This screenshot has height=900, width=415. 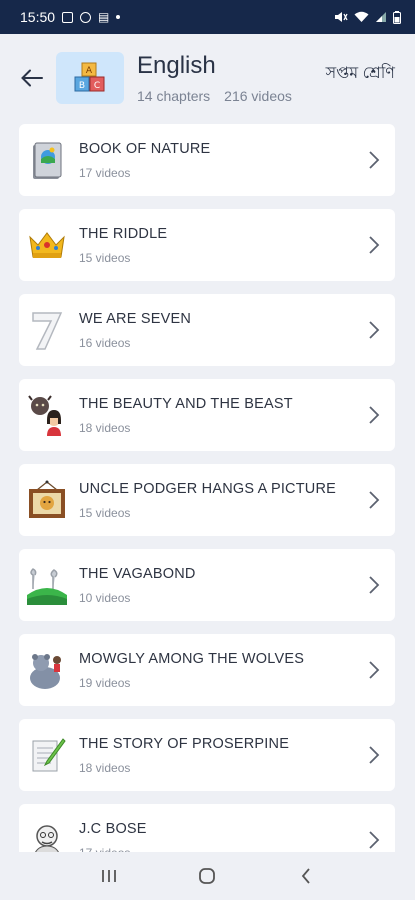 What do you see at coordinates (207, 489) in the screenshot?
I see `chapter-title: UNCLE PODGER HANGS A PICTURE` at bounding box center [207, 489].